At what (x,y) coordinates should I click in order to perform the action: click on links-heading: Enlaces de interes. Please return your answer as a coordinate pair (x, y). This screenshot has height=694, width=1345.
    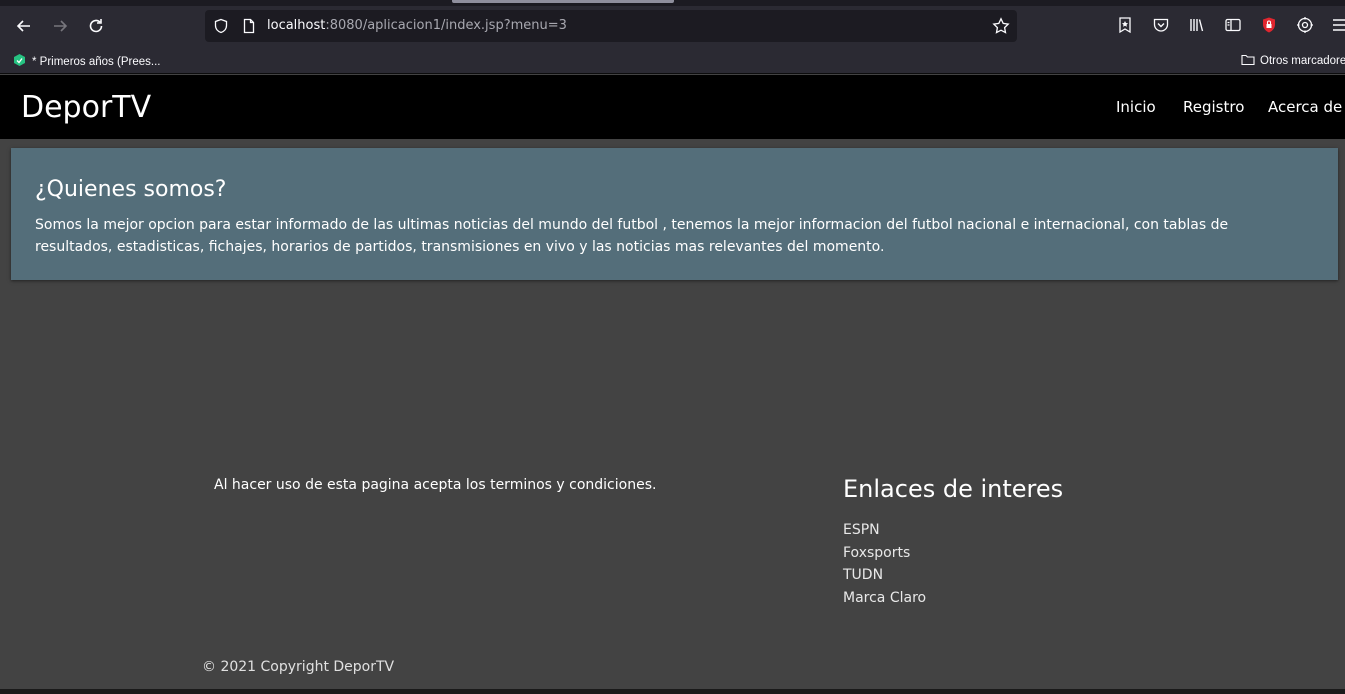
    Looking at the image, I should click on (953, 489).